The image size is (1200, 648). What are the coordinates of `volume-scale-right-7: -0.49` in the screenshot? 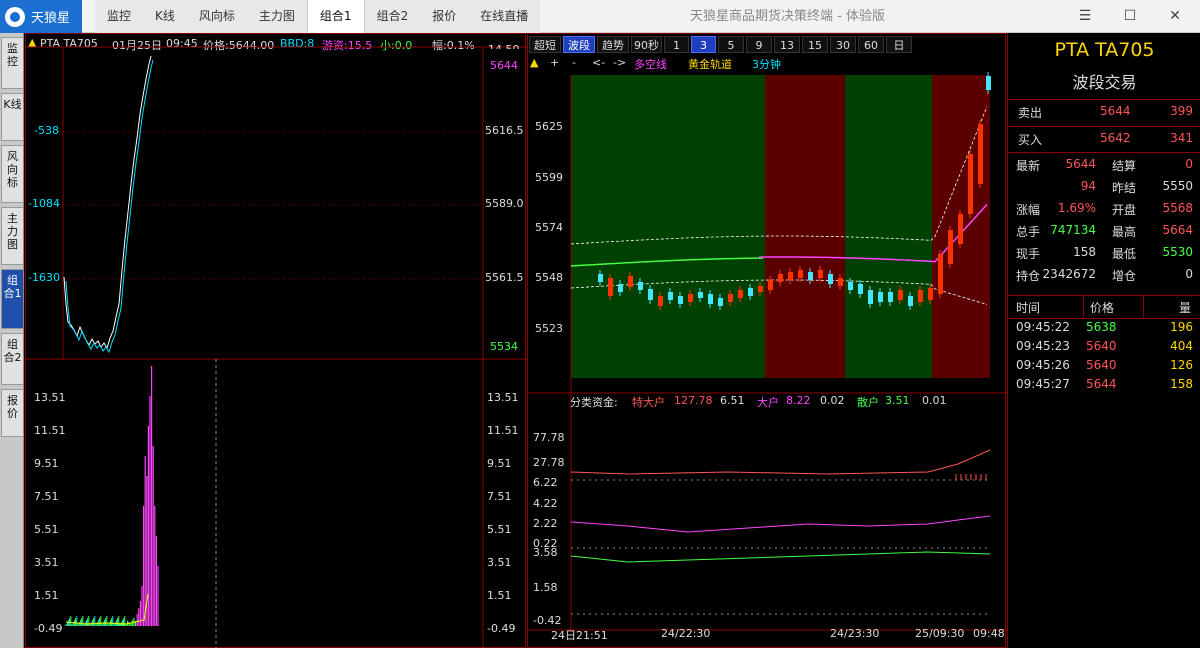 It's located at (501, 628).